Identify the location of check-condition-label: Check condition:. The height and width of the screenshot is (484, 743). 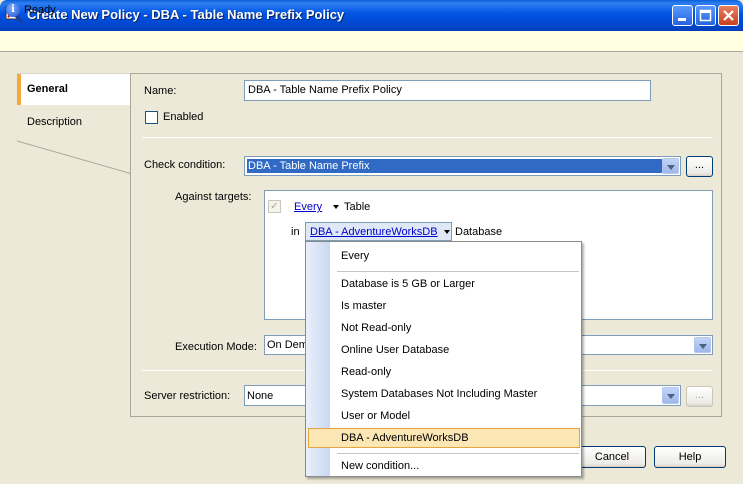
(185, 165).